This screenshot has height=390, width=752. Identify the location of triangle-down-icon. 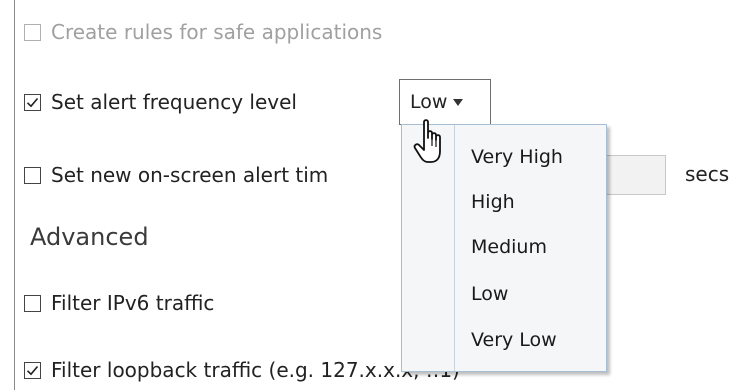
(458, 102).